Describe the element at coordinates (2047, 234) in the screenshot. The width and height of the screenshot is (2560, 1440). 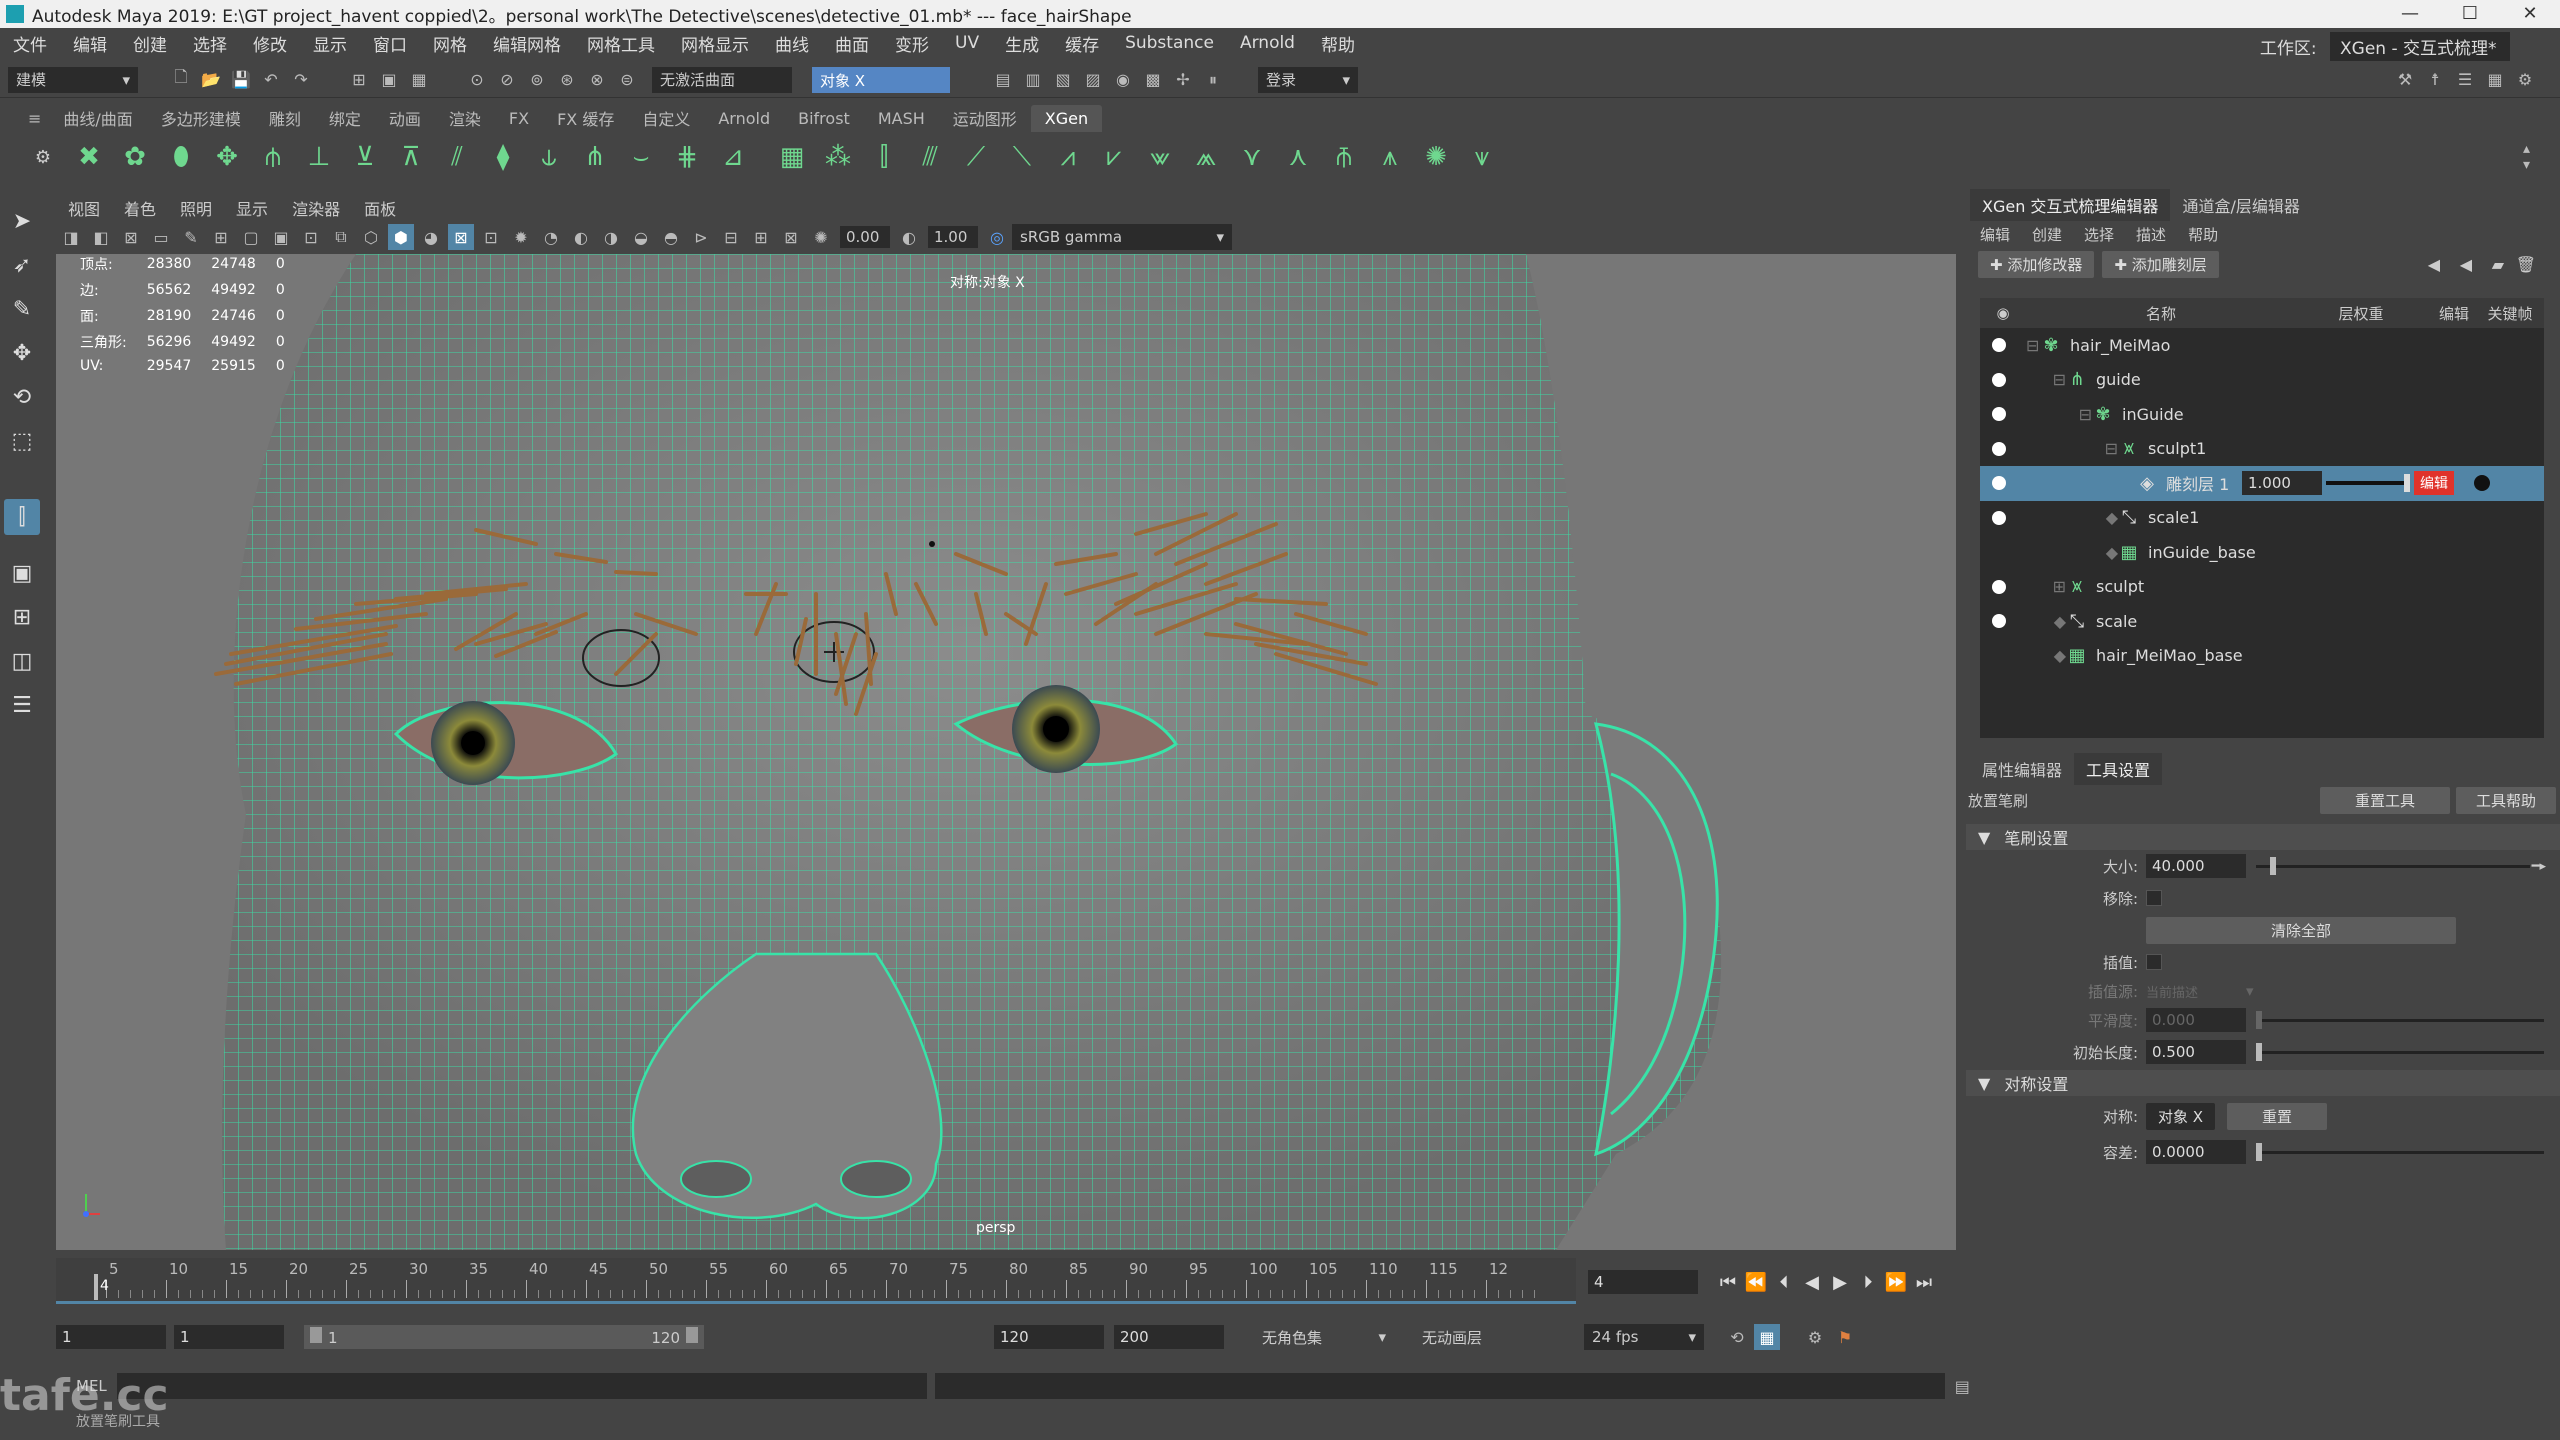
I see `xgen-menu-create: 创建` at that location.